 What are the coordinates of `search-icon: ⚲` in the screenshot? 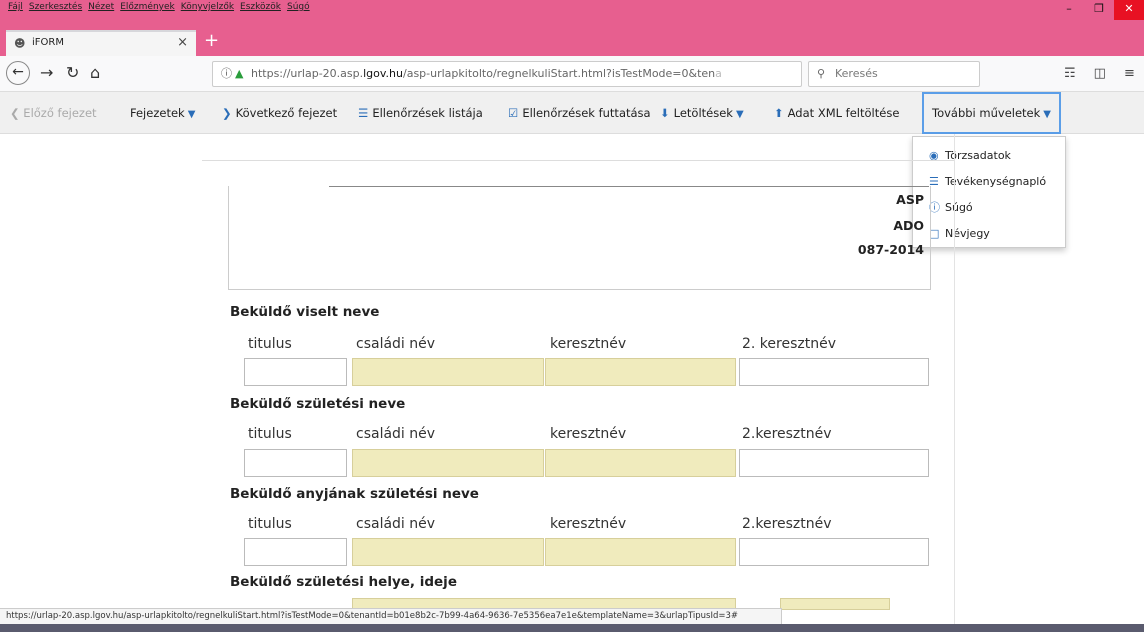 It's located at (821, 73).